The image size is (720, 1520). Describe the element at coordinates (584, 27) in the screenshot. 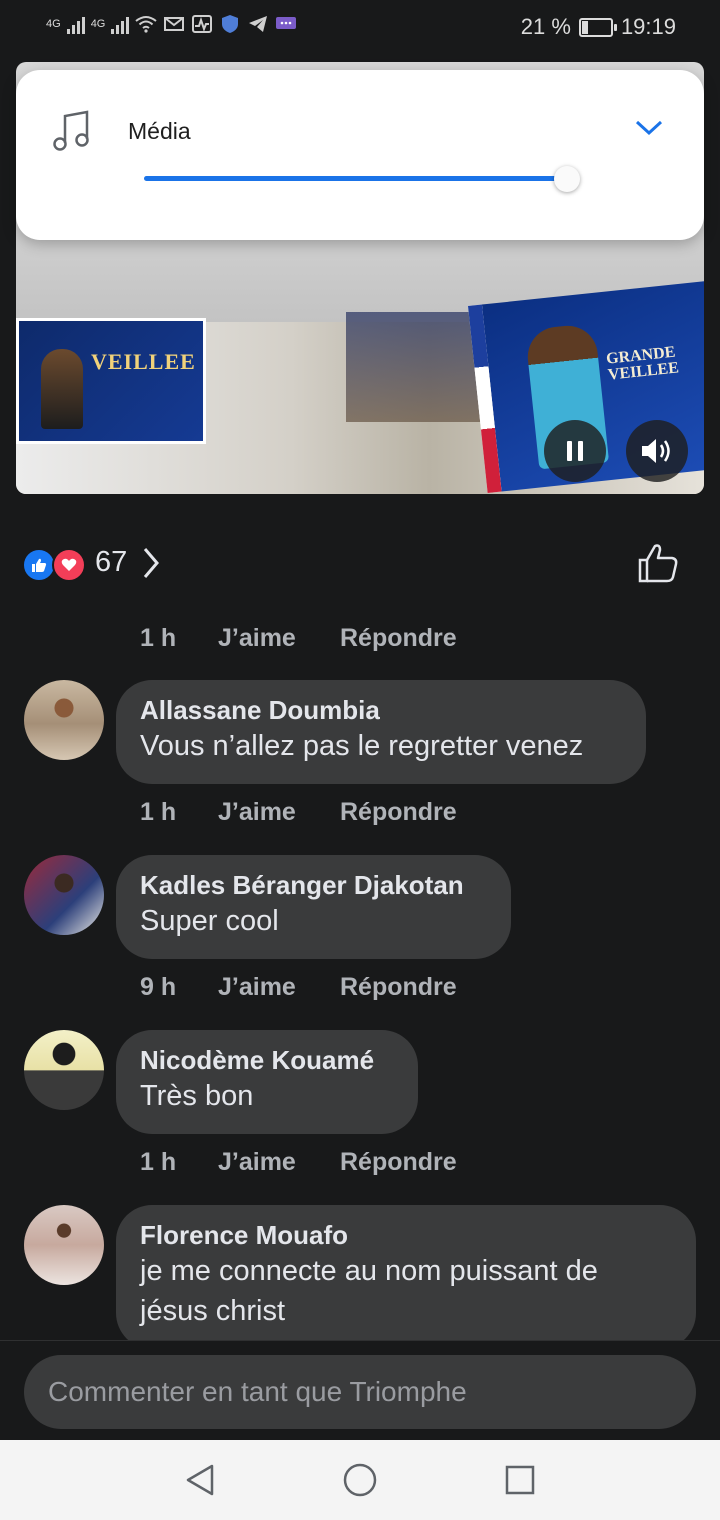

I see `battery-fill` at that location.